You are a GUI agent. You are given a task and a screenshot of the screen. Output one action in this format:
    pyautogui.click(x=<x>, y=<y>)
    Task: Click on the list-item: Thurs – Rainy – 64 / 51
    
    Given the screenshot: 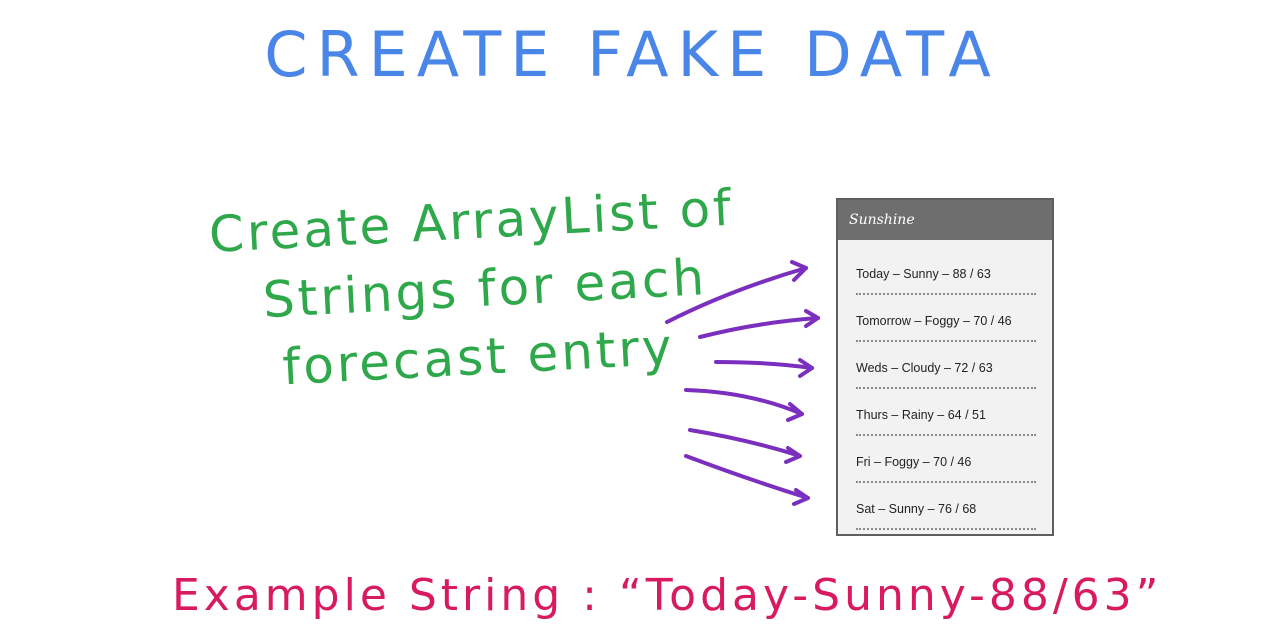 What is the action you would take?
    pyautogui.click(x=946, y=412)
    